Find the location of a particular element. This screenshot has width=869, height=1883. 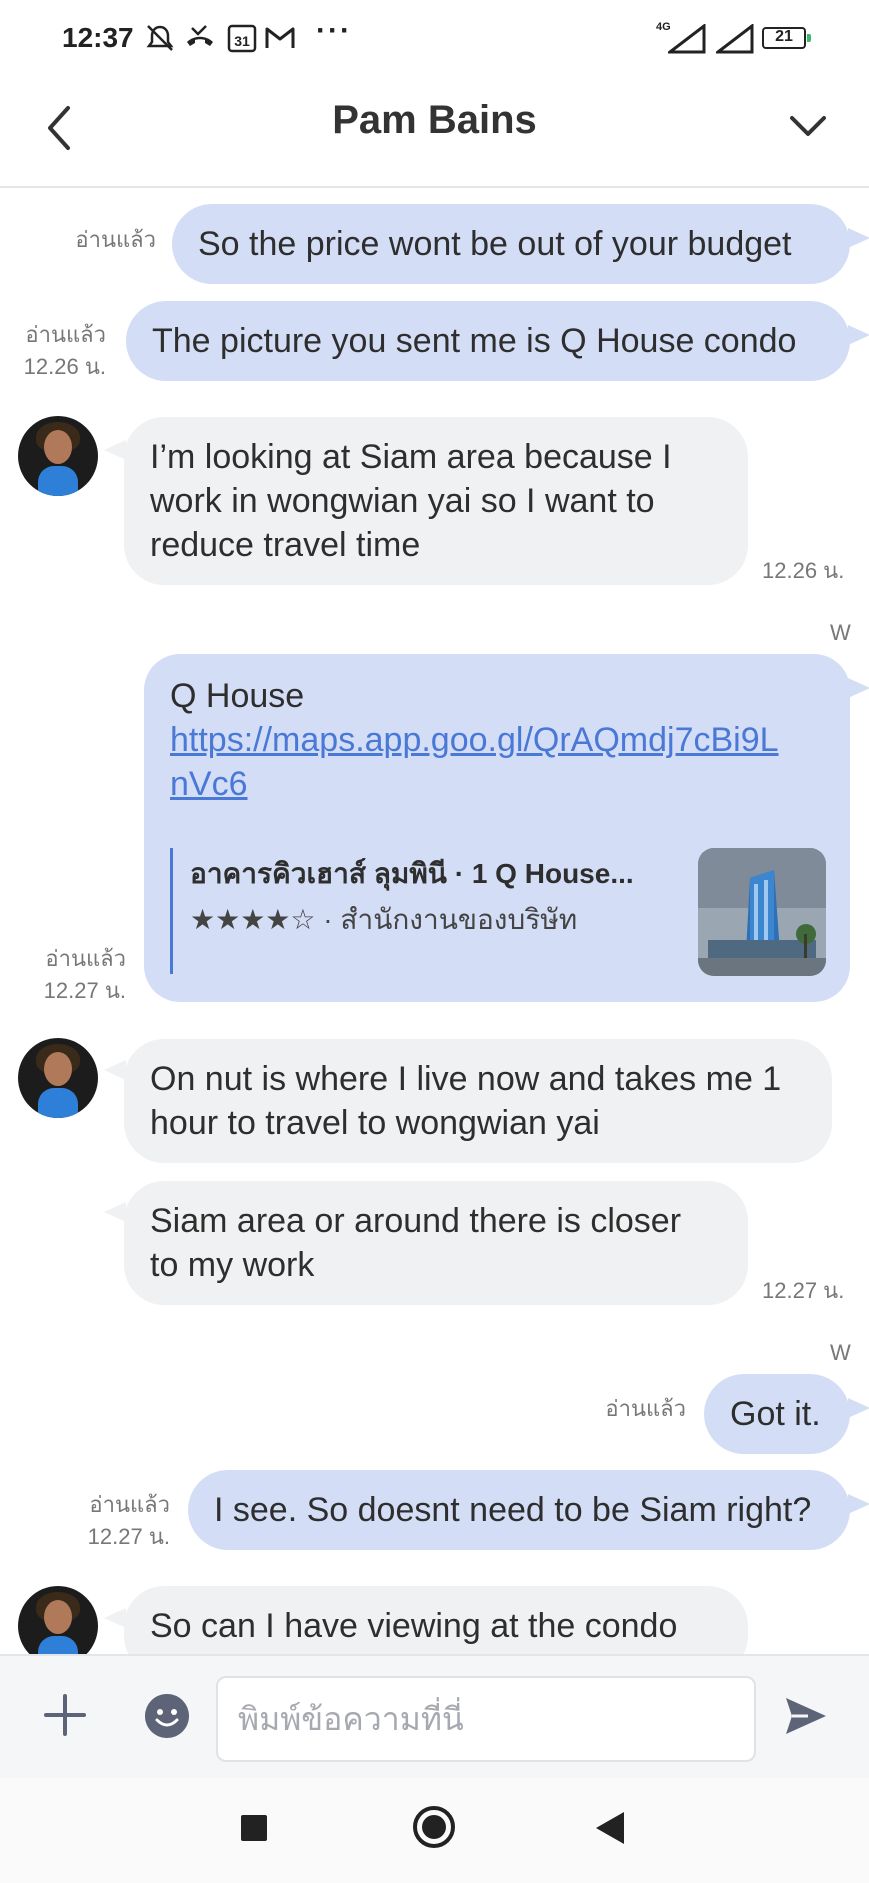

chat-header: Pam Bains is located at coordinates (434, 132).